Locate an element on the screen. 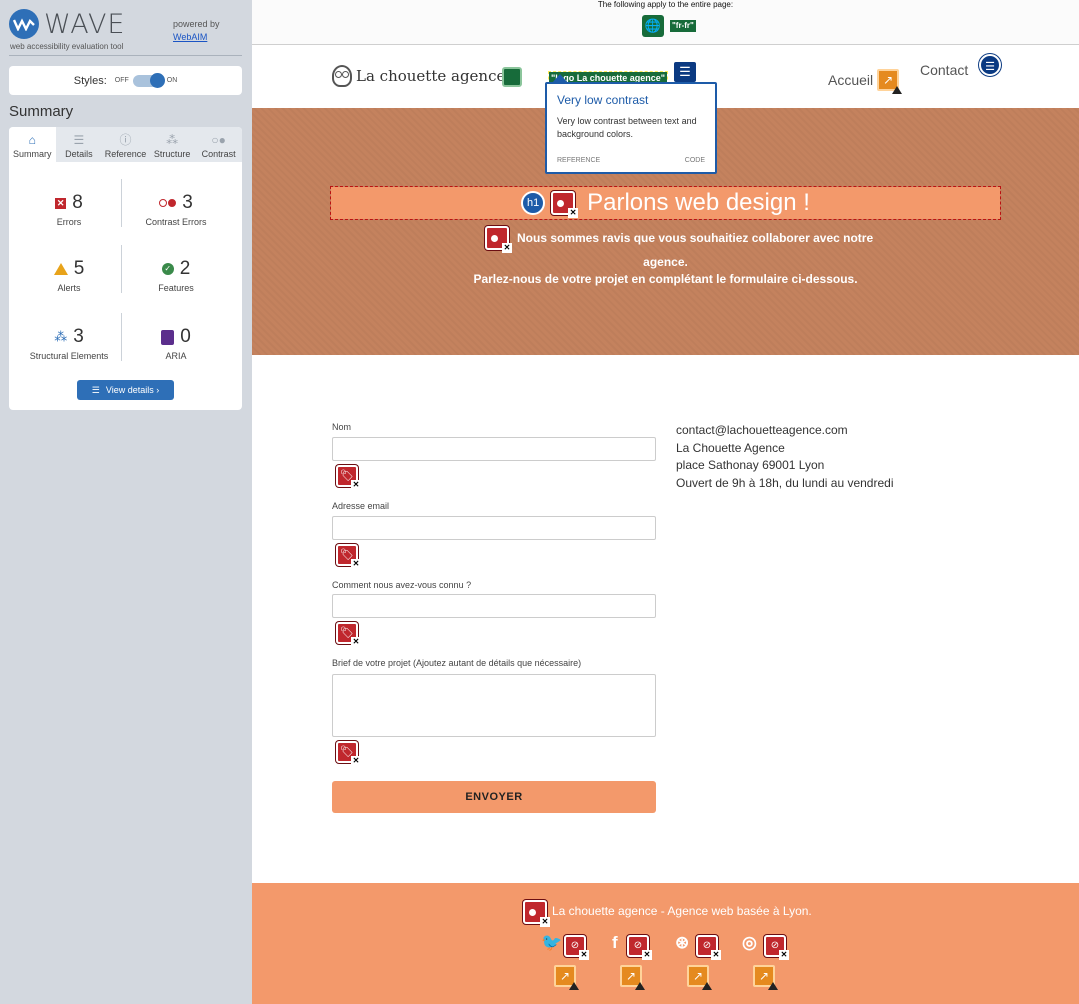 Image resolution: width=1079 pixels, height=1004 pixels. tooltip-title: Very low contrast is located at coordinates (603, 100).